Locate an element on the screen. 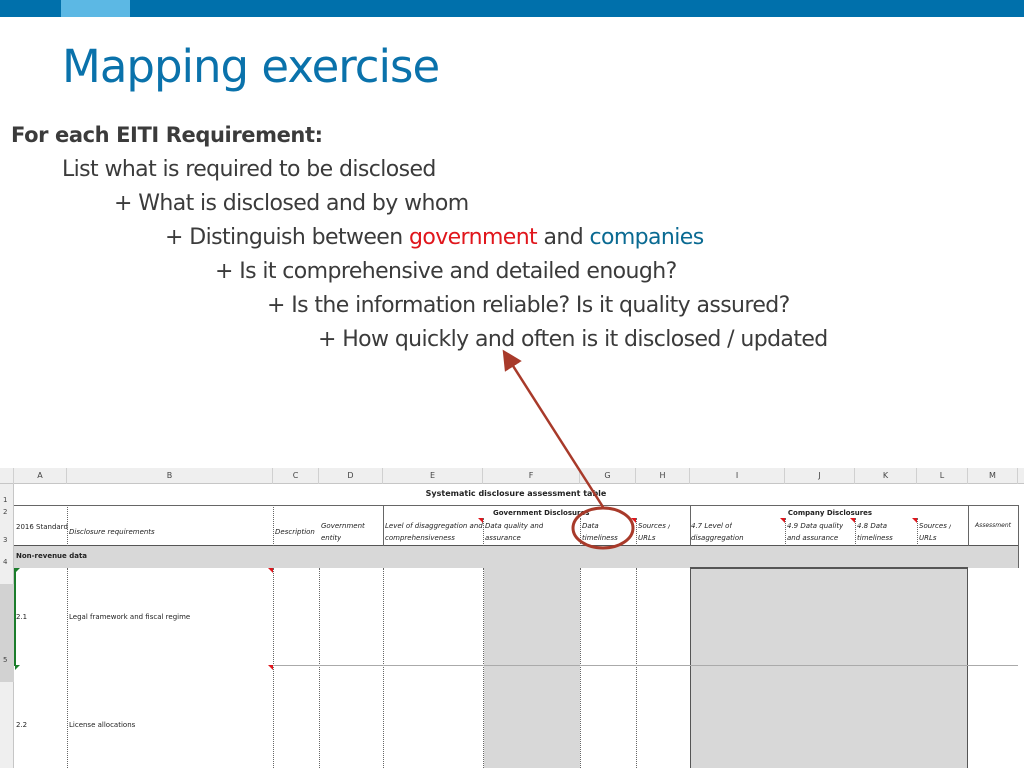  header-company-sources-2: URLs is located at coordinates (928, 538).